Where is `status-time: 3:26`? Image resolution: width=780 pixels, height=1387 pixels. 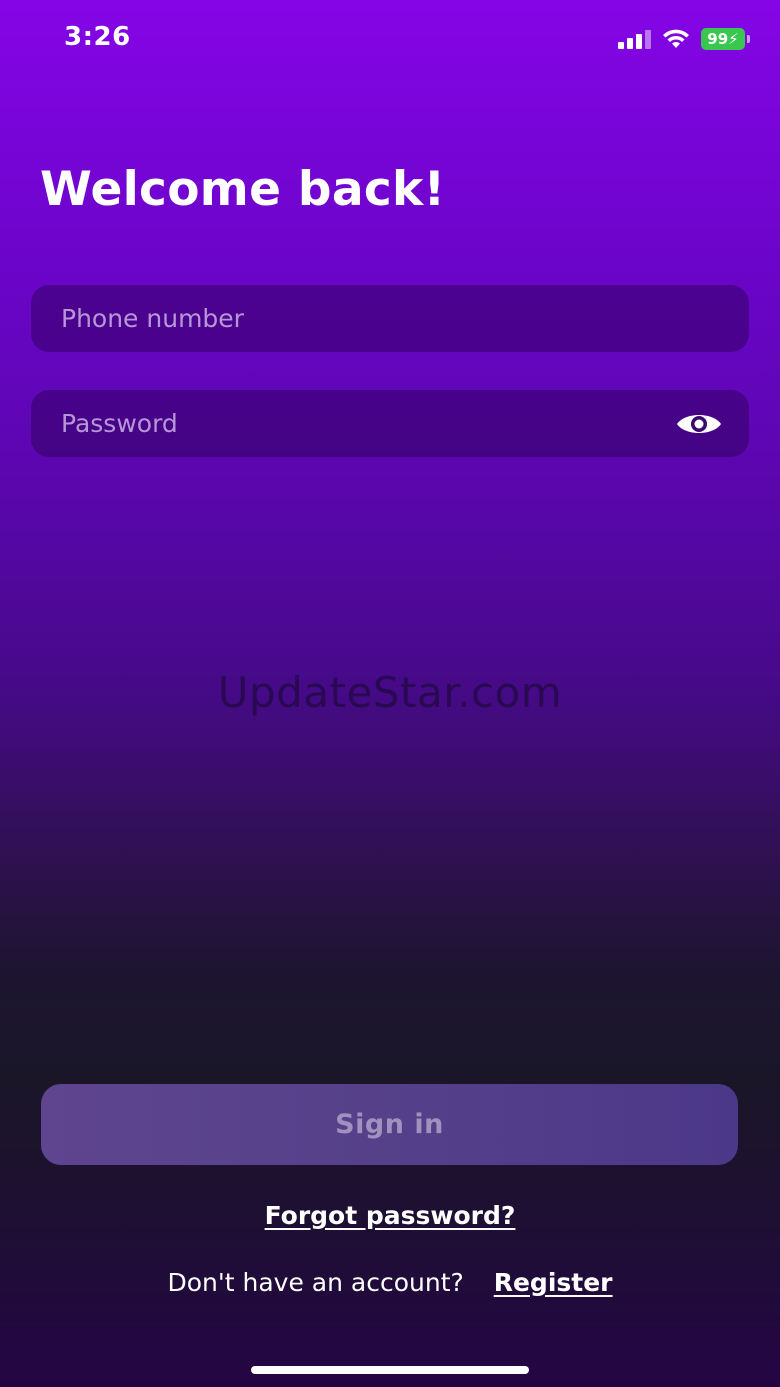 status-time: 3:26 is located at coordinates (97, 37).